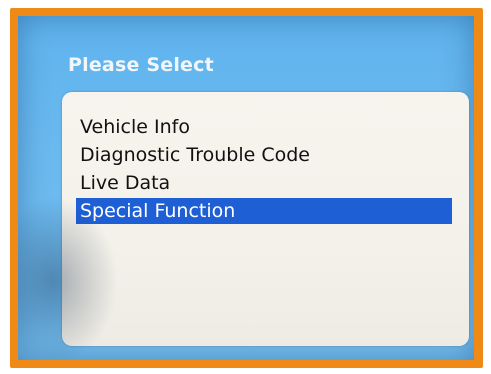 The image size is (491, 374). I want to click on menu-item-live-data: Live Data, so click(123, 183).